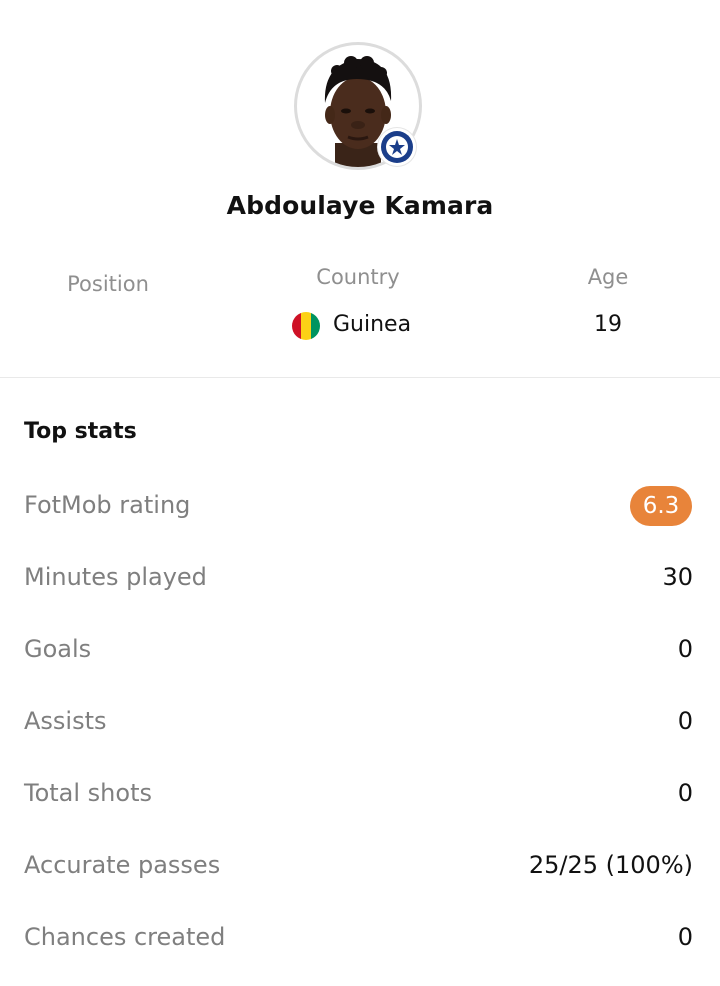 This screenshot has width=720, height=986. What do you see at coordinates (677, 577) in the screenshot?
I see `stat-value: 30` at bounding box center [677, 577].